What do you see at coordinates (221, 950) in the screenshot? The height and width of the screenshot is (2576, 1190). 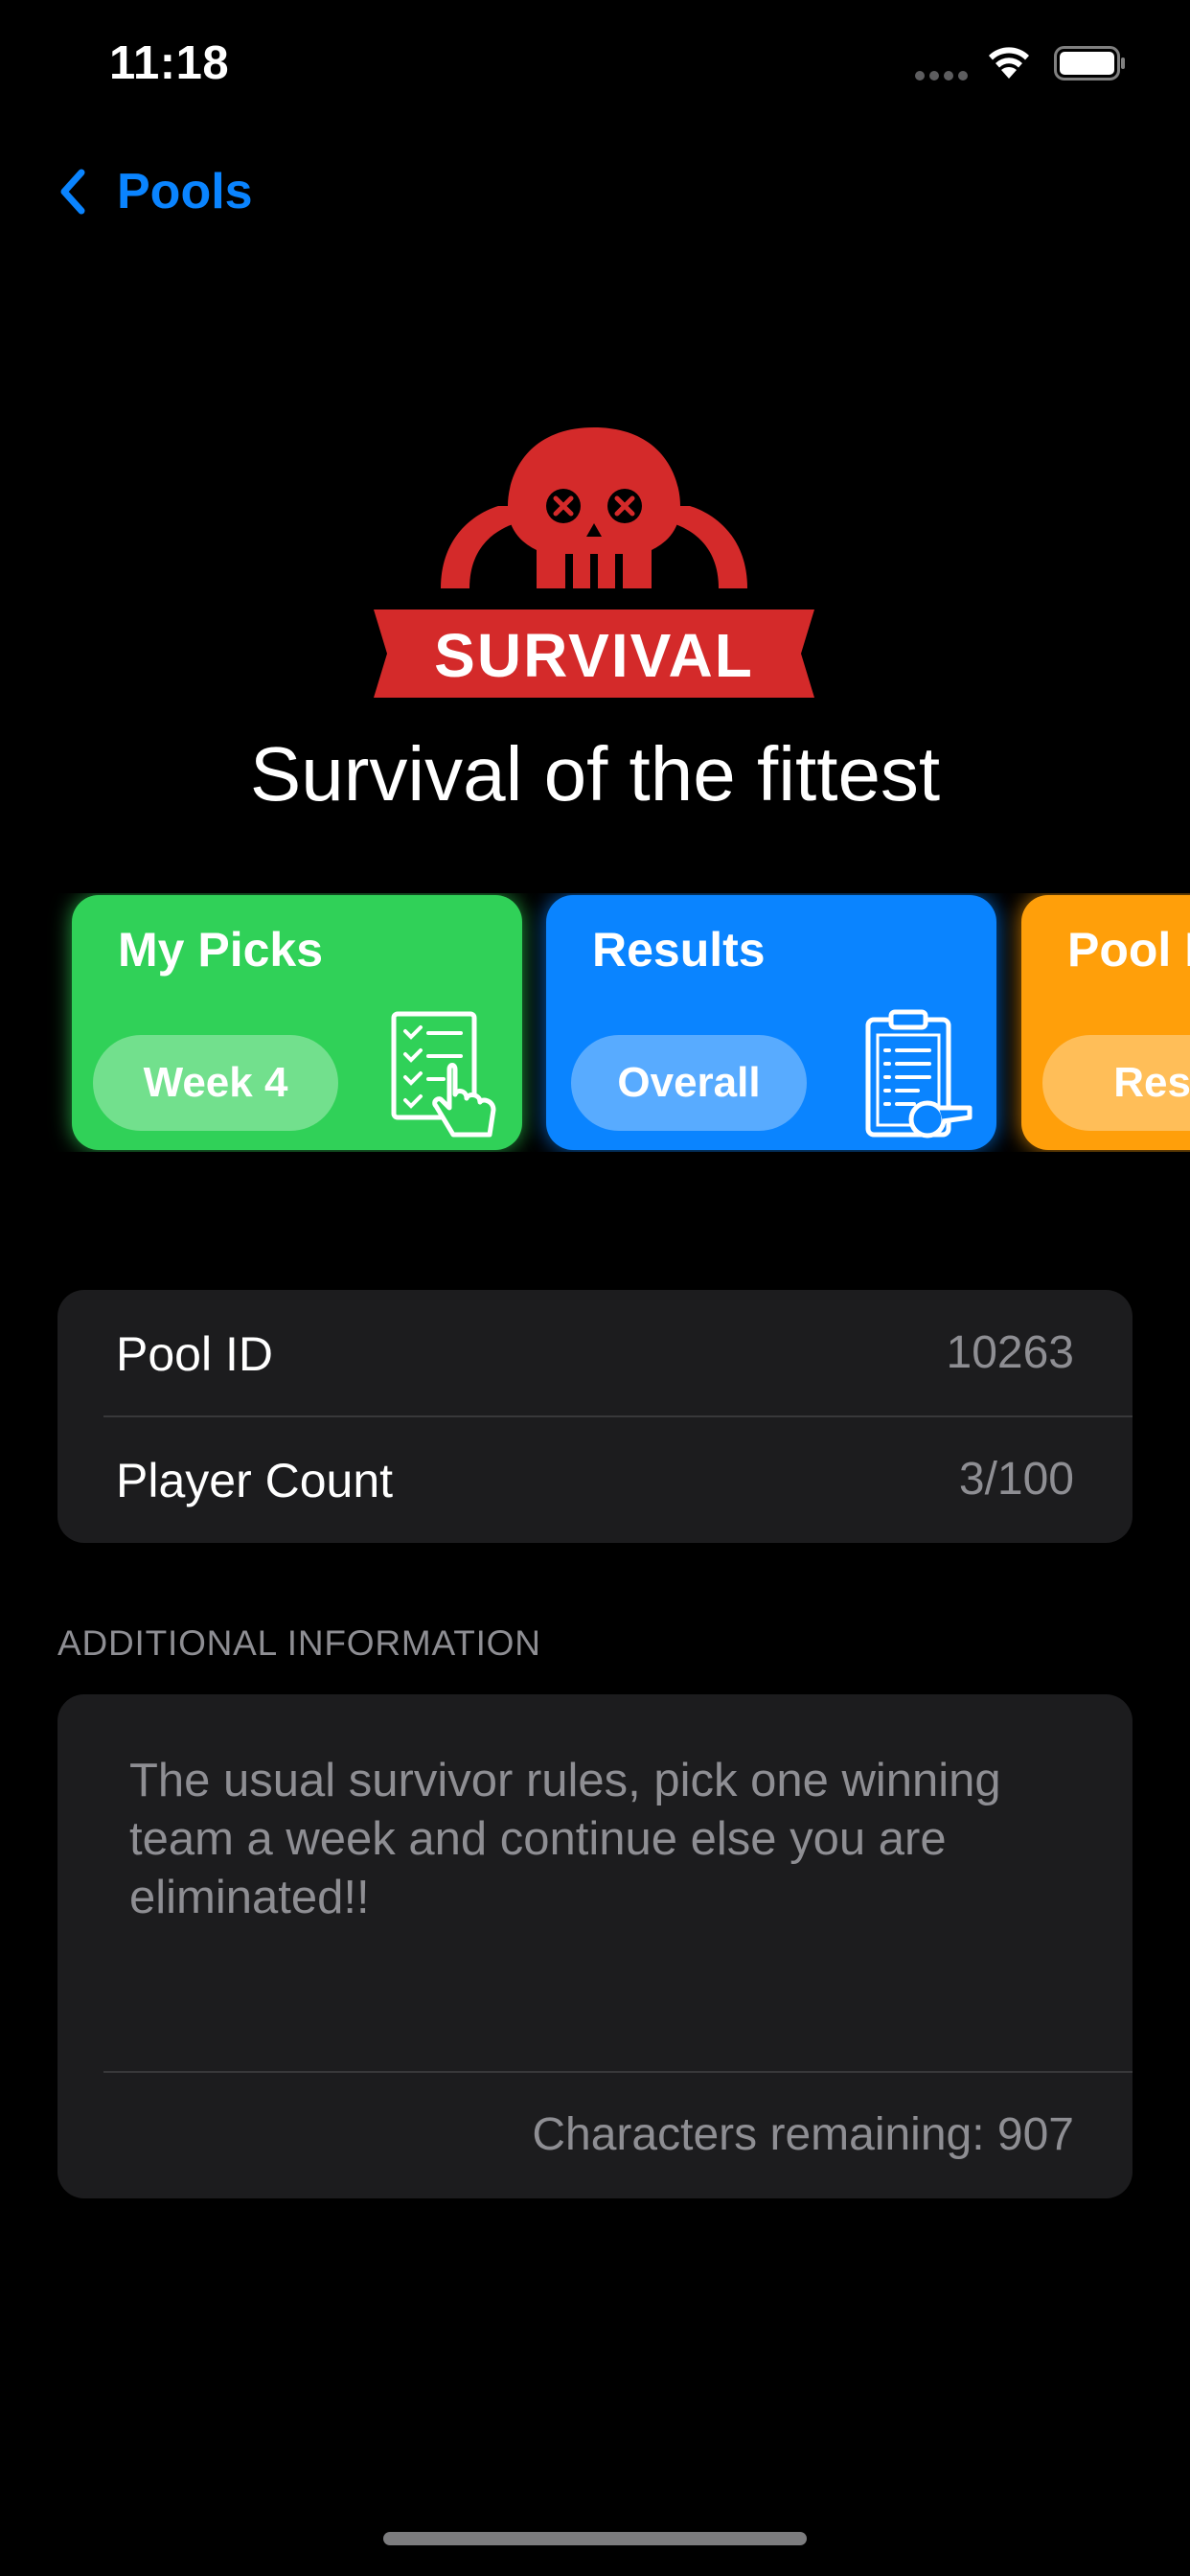 I see `my-picks-title: My Picks` at bounding box center [221, 950].